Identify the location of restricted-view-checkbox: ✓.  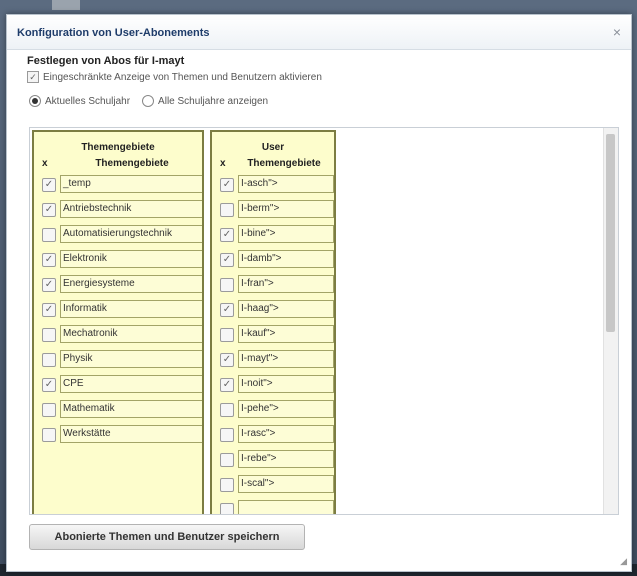
(33, 77).